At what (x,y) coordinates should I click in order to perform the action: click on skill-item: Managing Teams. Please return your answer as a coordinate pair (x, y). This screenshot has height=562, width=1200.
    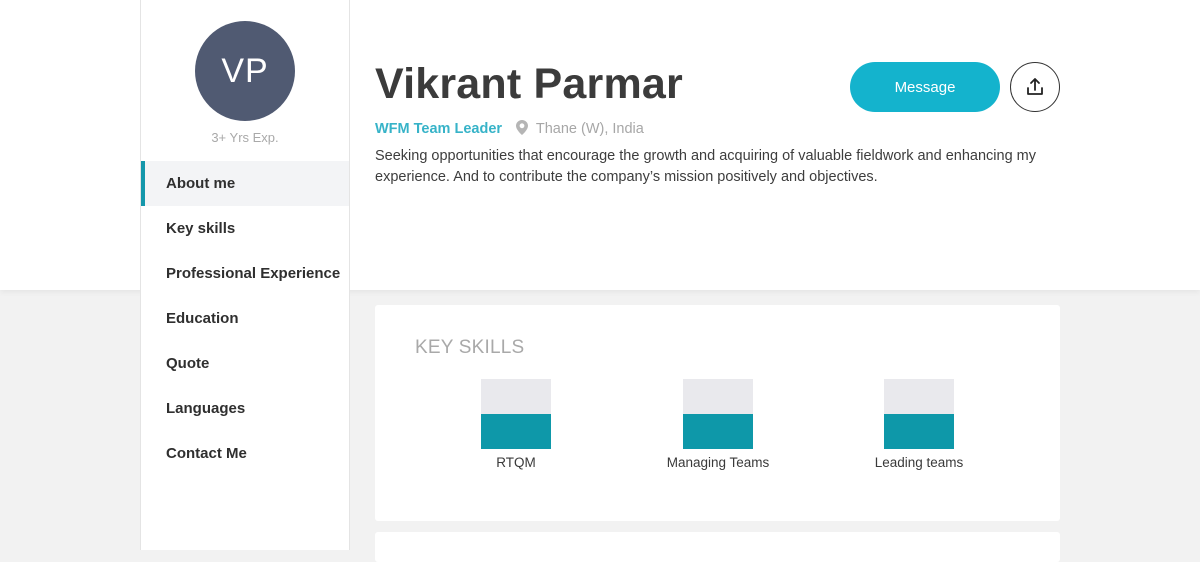
    Looking at the image, I should click on (718, 424).